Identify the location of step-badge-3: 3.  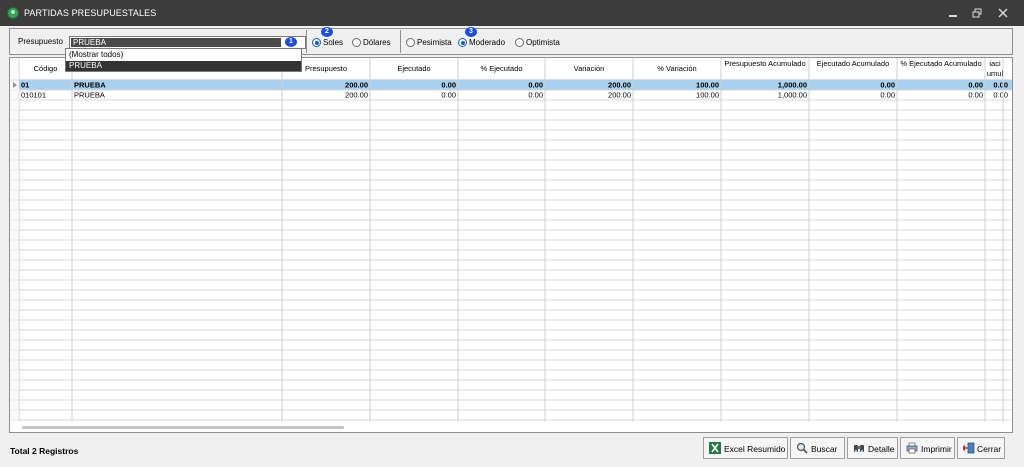
(471, 32).